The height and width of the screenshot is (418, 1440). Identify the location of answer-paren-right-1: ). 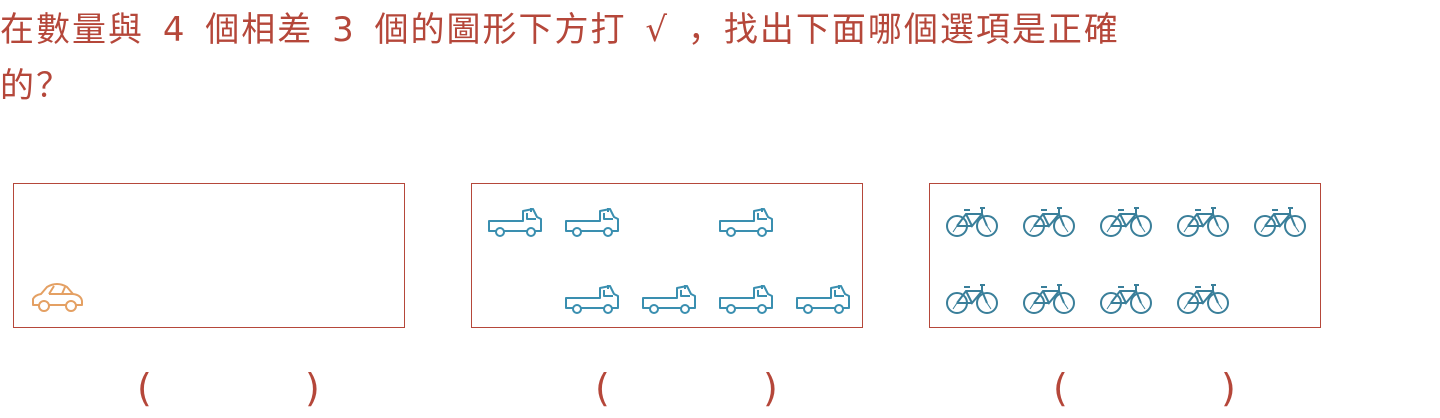
(312, 388).